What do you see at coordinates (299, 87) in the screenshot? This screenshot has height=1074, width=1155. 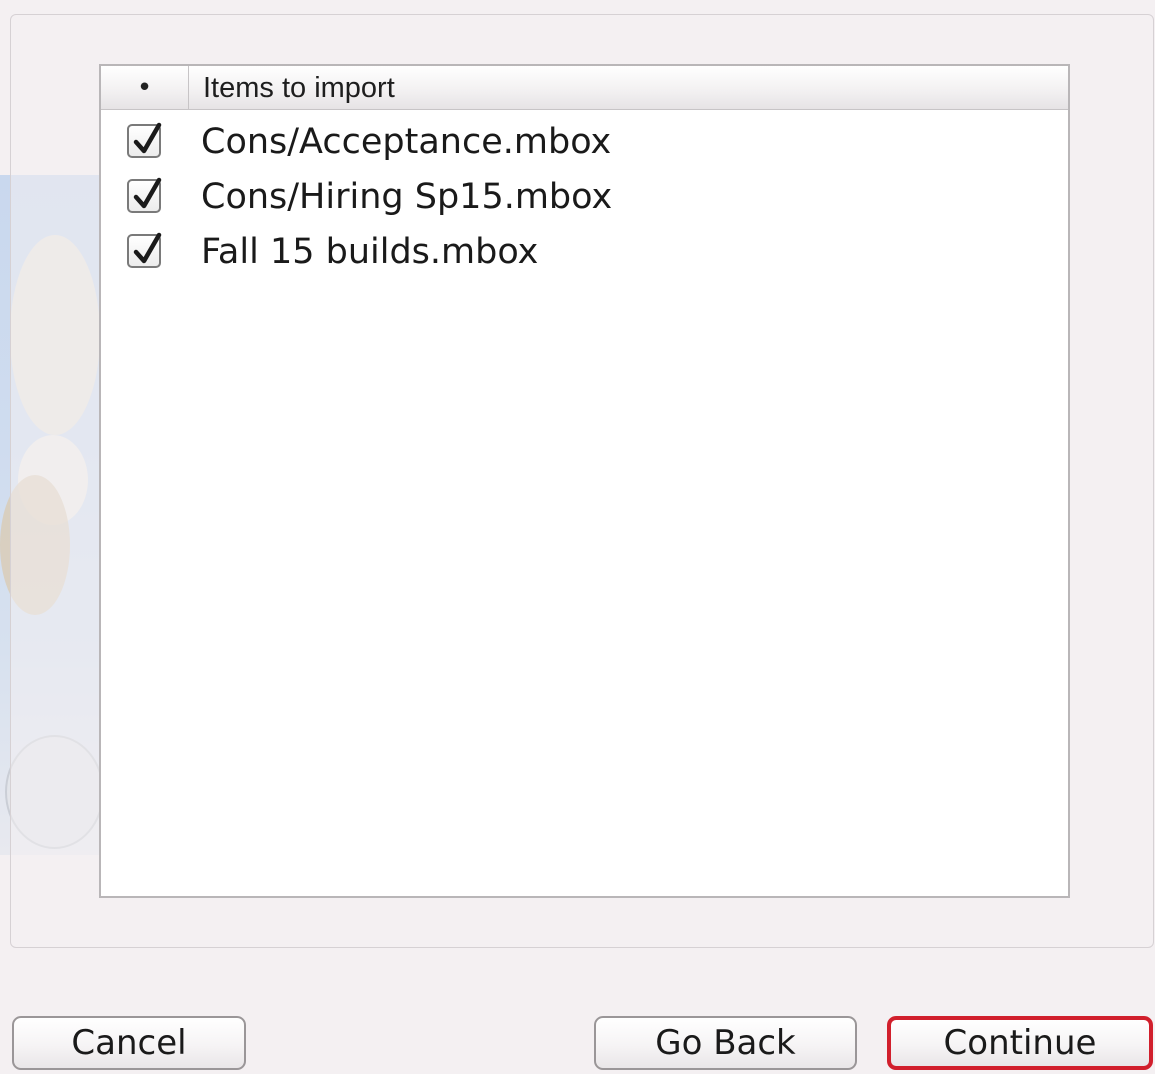 I see `column-header-items: Items to import` at bounding box center [299, 87].